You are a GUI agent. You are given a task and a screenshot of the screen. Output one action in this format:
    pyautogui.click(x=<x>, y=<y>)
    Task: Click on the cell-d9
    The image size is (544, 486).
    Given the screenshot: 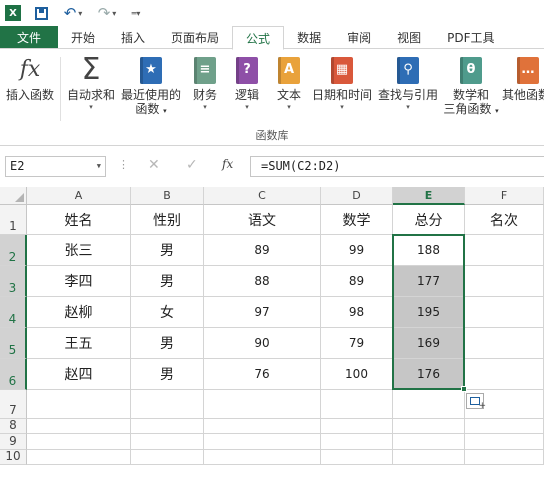 What is the action you would take?
    pyautogui.click(x=357, y=442)
    